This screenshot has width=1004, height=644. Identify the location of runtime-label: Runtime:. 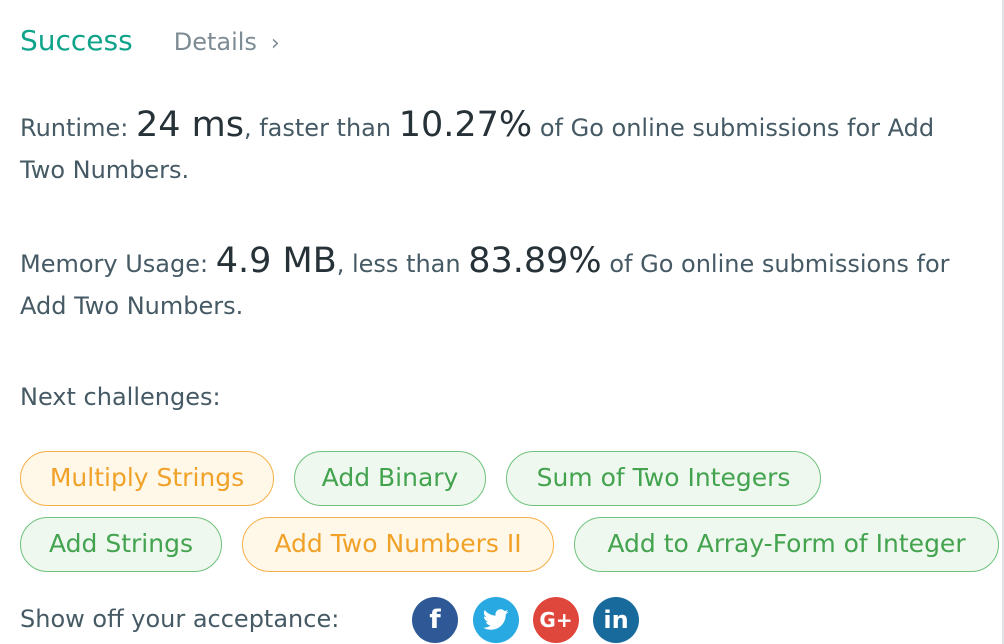
(78, 128).